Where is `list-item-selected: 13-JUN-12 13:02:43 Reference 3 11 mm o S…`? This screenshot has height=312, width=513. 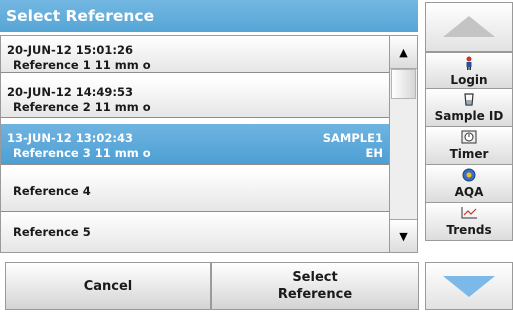 list-item-selected: 13-JUN-12 13:02:43 Reference 3 11 mm o S… is located at coordinates (195, 144).